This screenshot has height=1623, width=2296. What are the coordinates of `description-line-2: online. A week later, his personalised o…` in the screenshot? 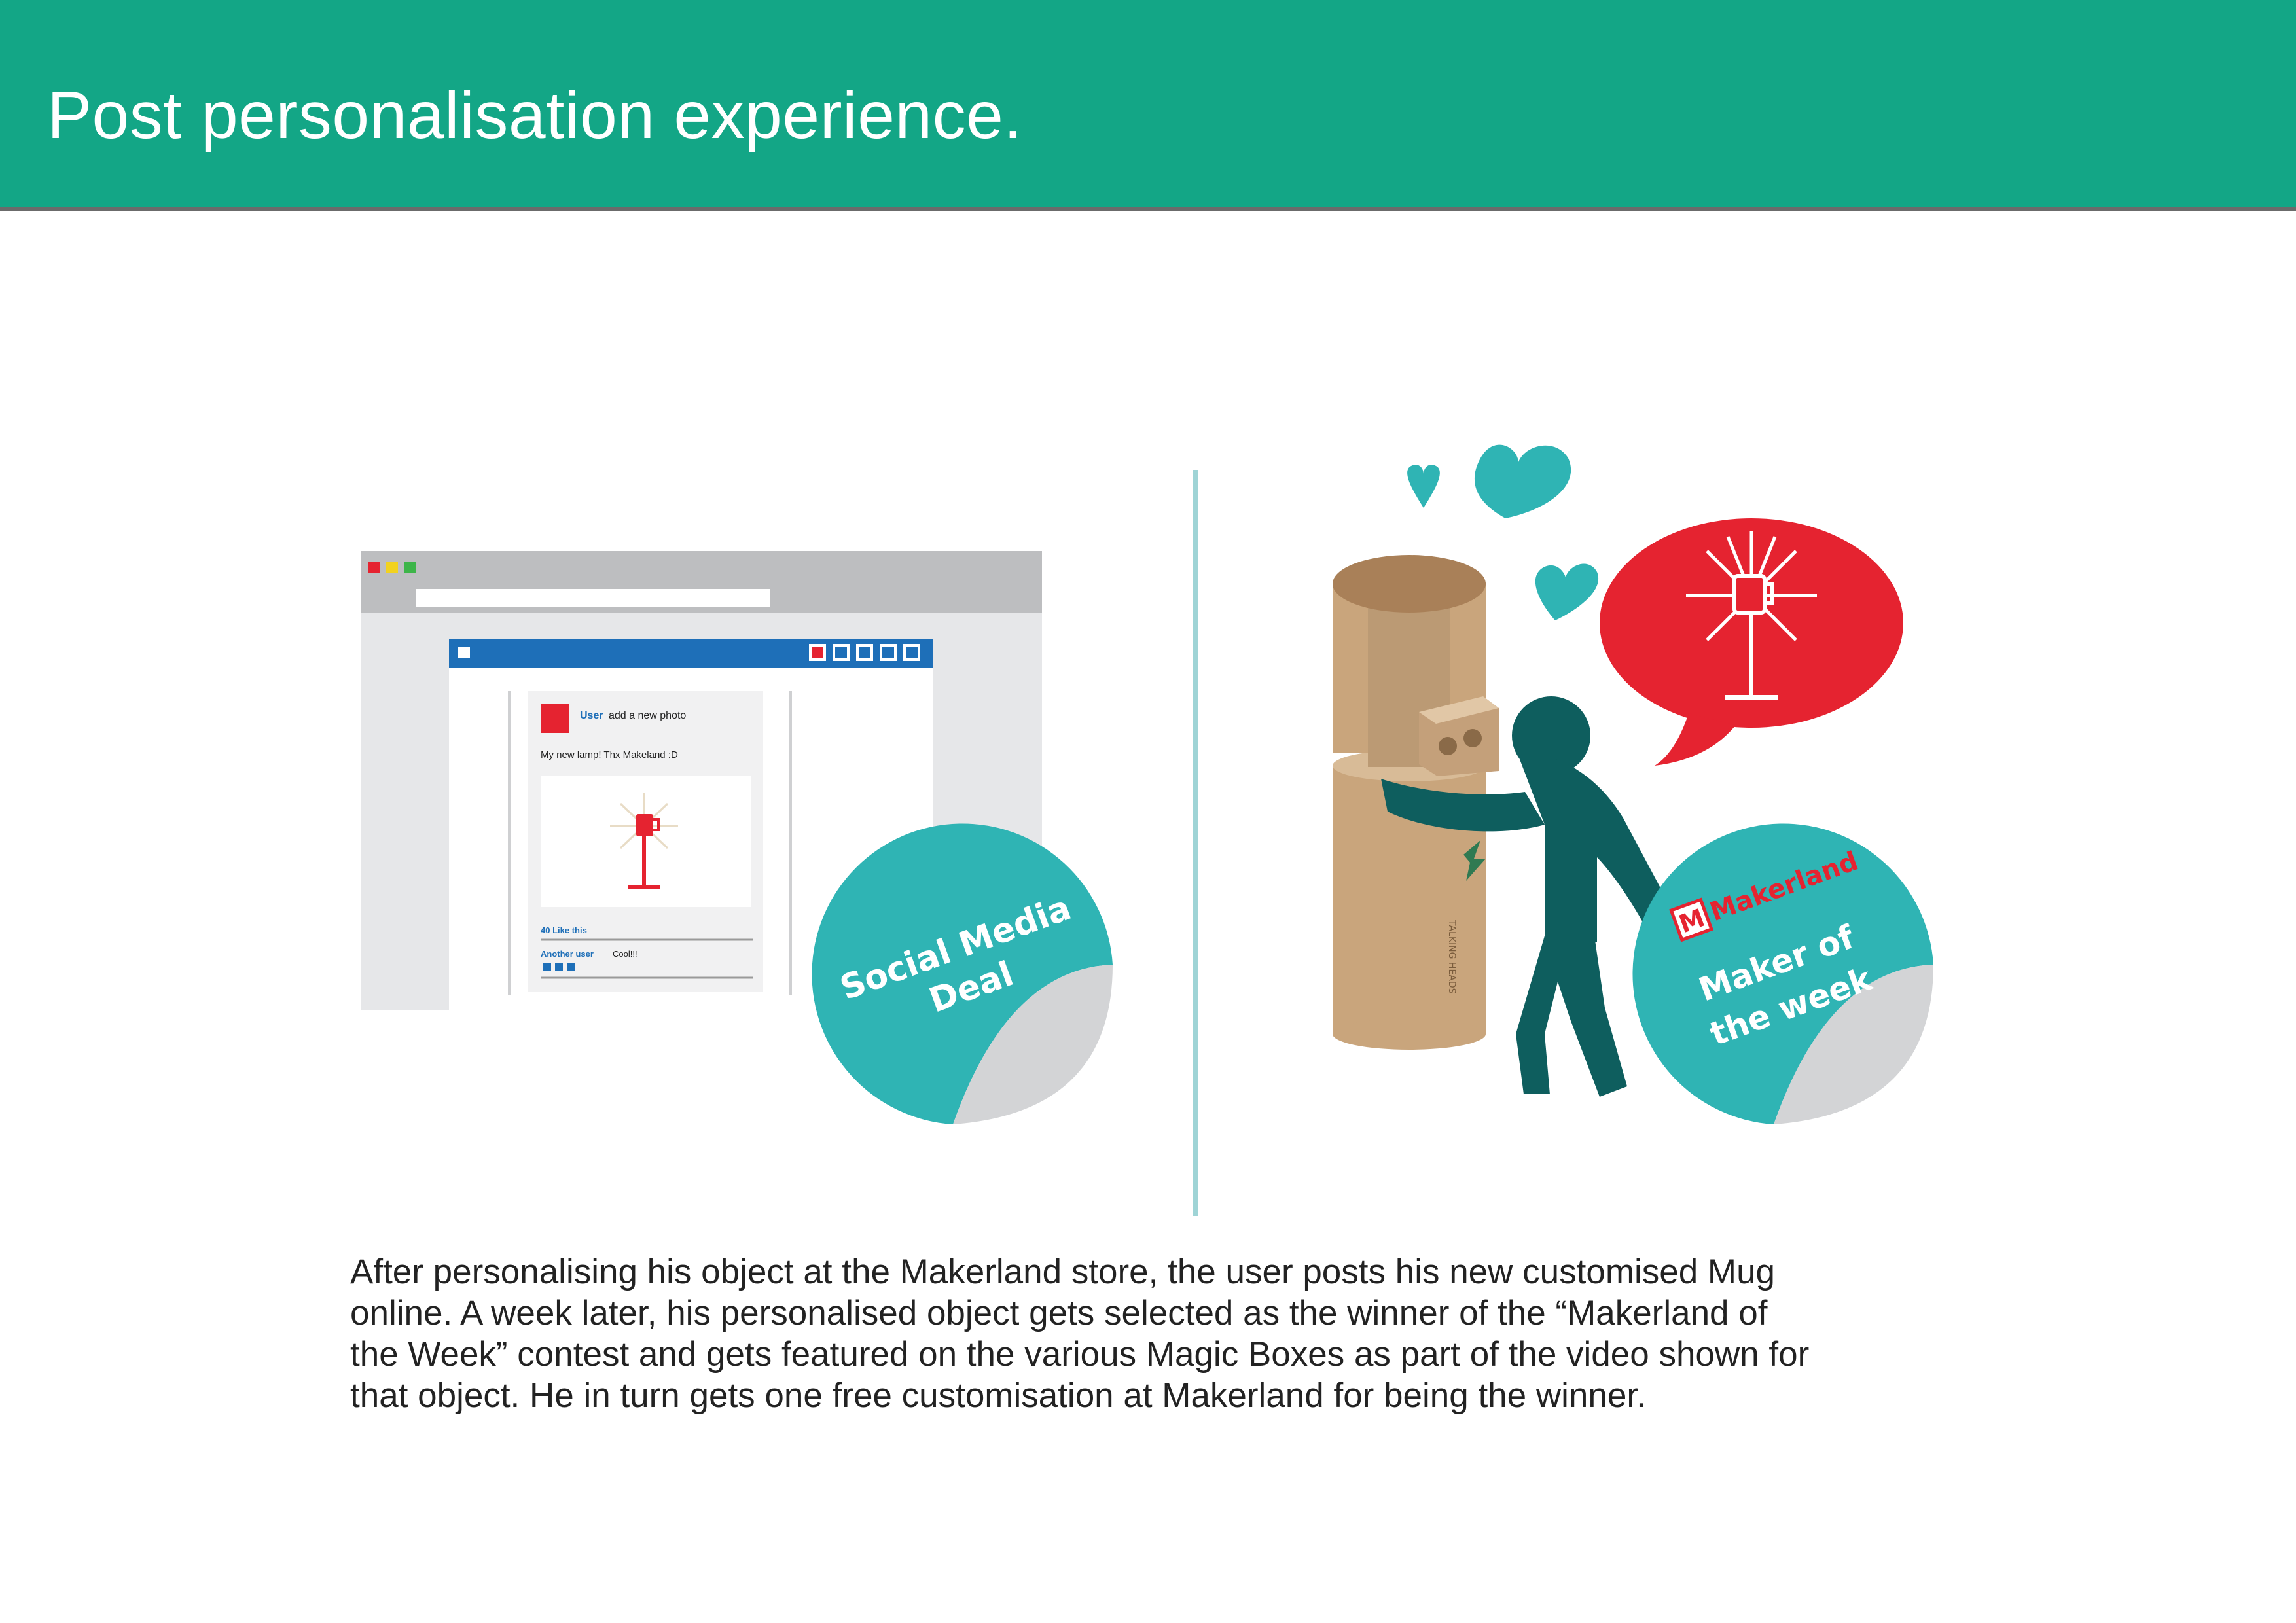 It's located at (1059, 1313).